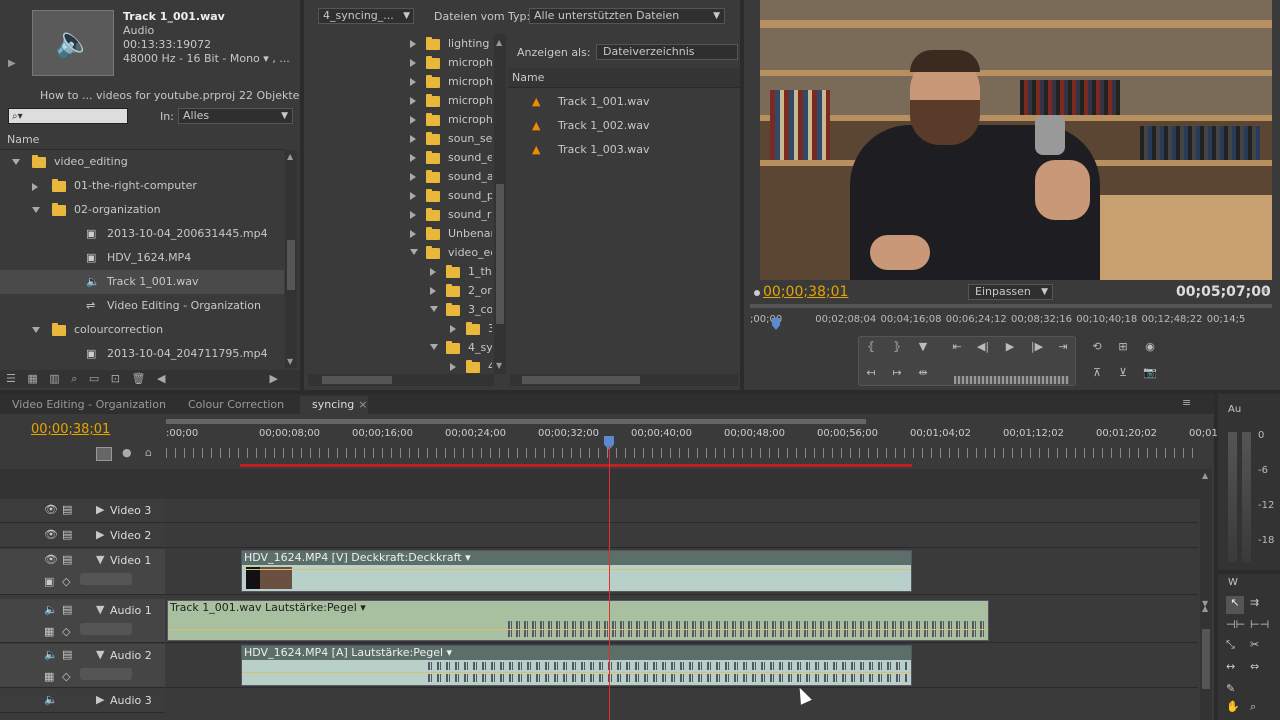  Describe the element at coordinates (1233, 706) in the screenshot. I see `hand-tool-icon: ✋` at that location.